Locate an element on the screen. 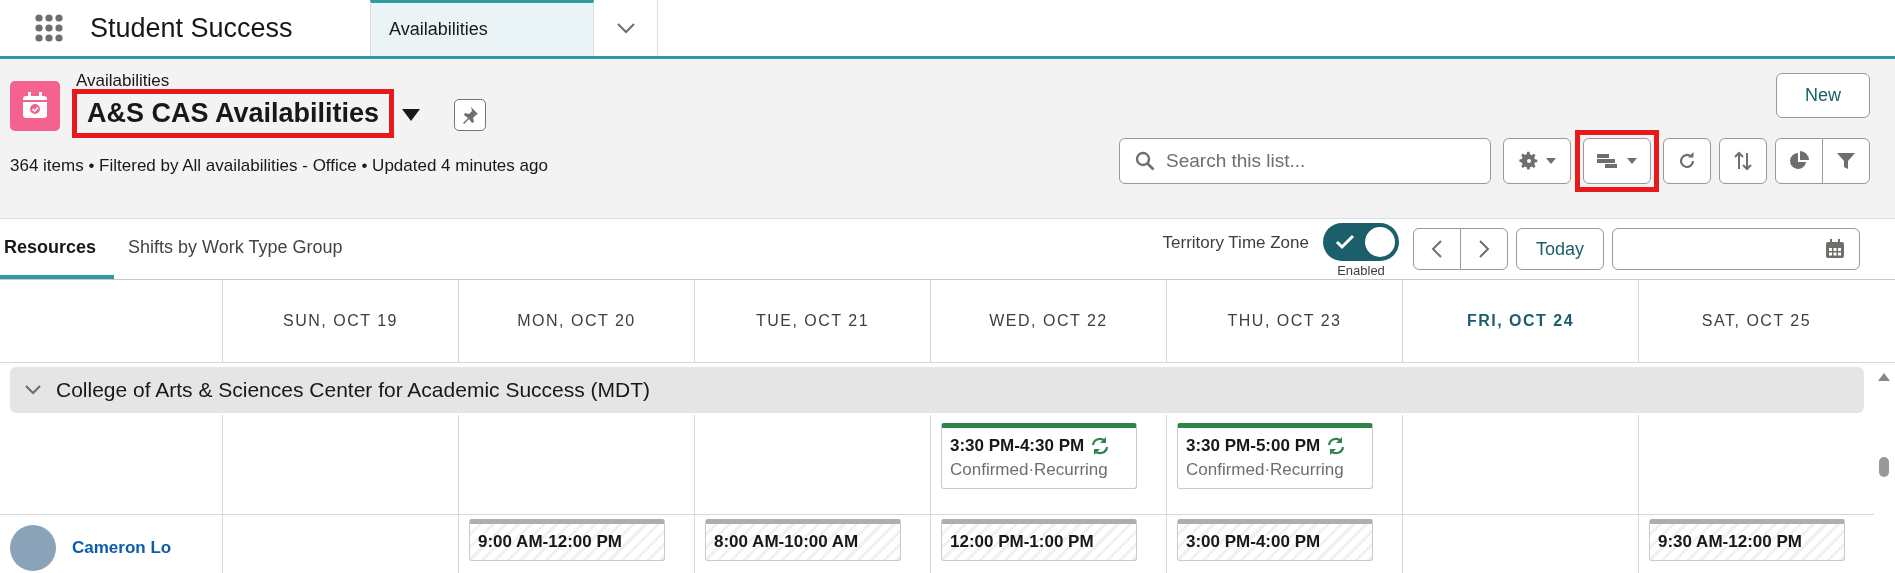 The image size is (1895, 573). app-name: Student Success is located at coordinates (191, 28).